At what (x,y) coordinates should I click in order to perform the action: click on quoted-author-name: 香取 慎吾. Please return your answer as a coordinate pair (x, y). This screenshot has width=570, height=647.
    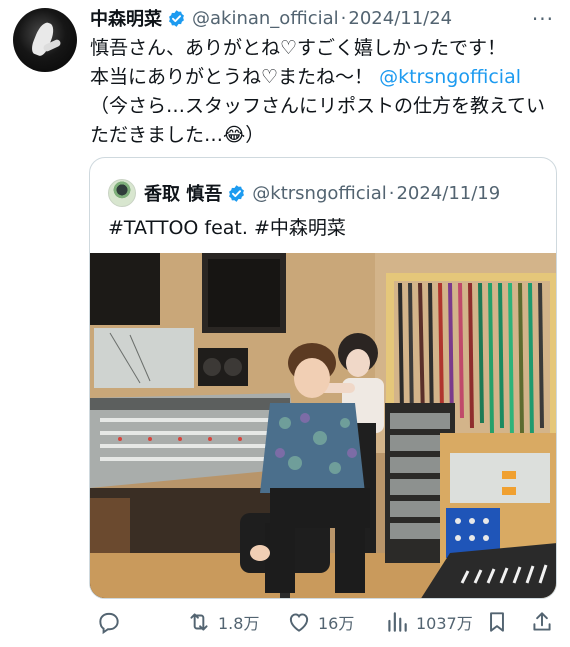
    Looking at the image, I should click on (183, 193).